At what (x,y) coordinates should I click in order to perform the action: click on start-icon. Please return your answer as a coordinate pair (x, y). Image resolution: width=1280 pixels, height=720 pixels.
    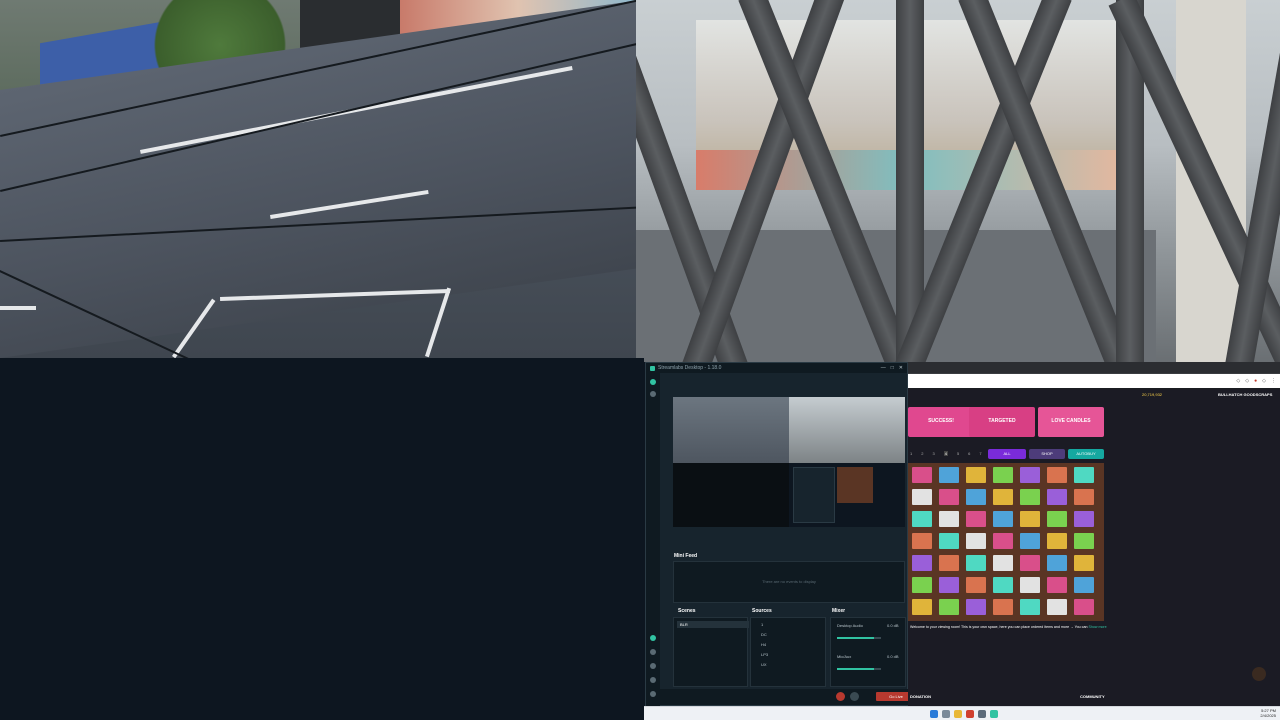
    Looking at the image, I should click on (934, 714).